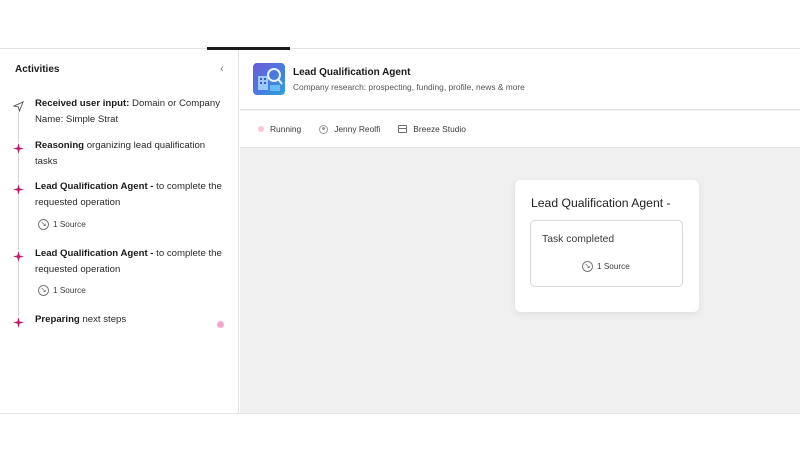 The image size is (800, 463). Describe the element at coordinates (606, 253) in the screenshot. I see `task-result-box: Task completed ↘ 1 Source` at that location.